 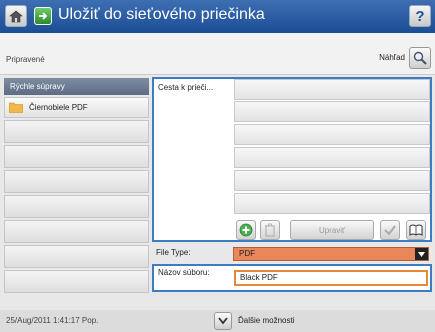 I want to click on trash-icon, so click(x=270, y=230).